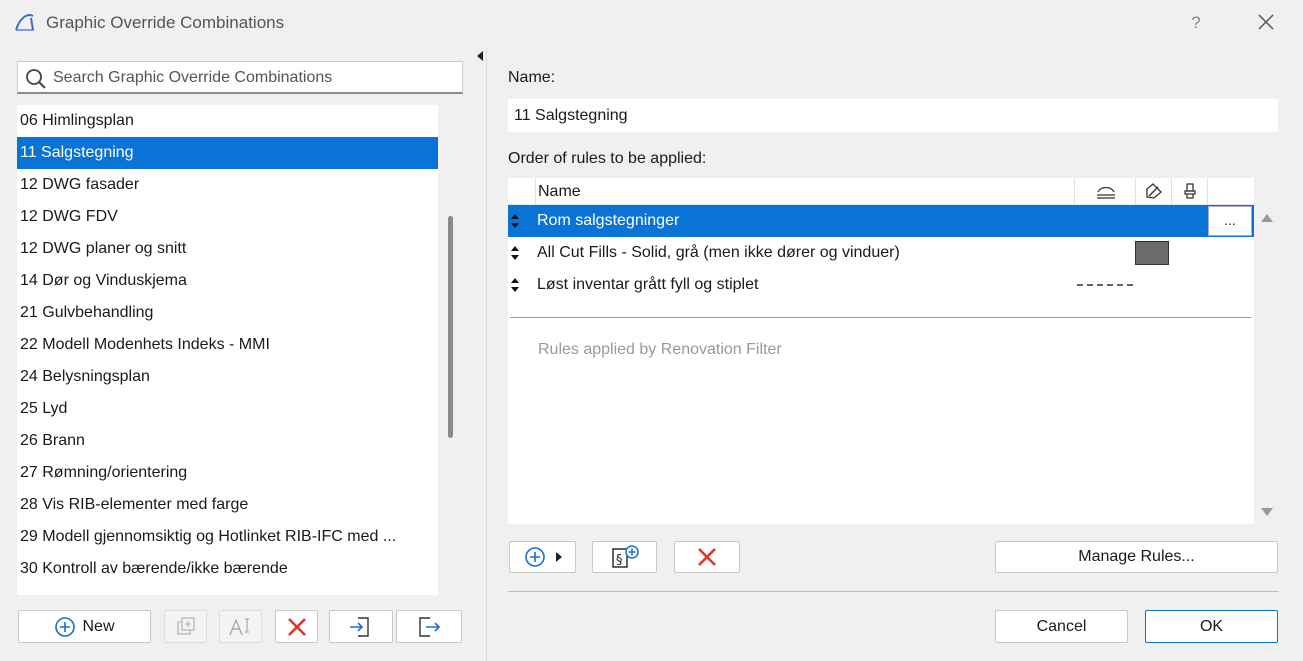 Image resolution: width=1303 pixels, height=661 pixels. What do you see at coordinates (893, 591) in the screenshot?
I see `footer-divider` at bounding box center [893, 591].